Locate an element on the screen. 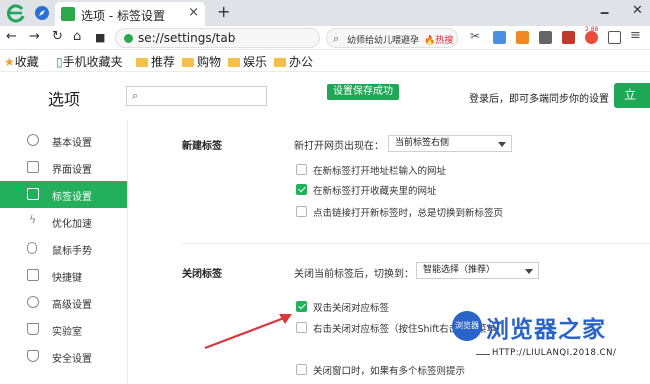 The height and width of the screenshot is (384, 650). minimize-button: 🗕 is located at coordinates (604, 14).